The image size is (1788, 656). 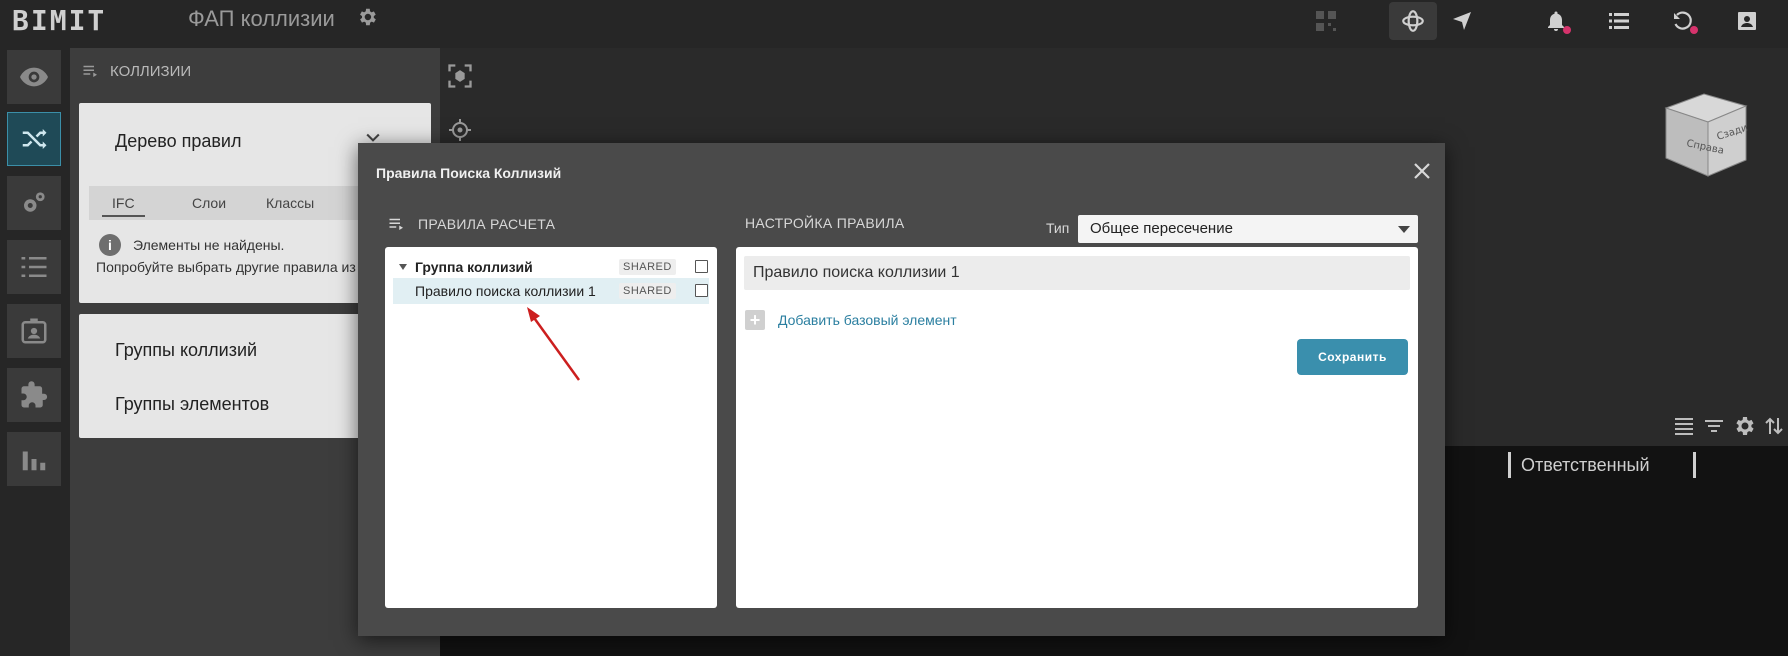 What do you see at coordinates (647, 291) in the screenshot?
I see `rule-shared-badge: SHARED` at bounding box center [647, 291].